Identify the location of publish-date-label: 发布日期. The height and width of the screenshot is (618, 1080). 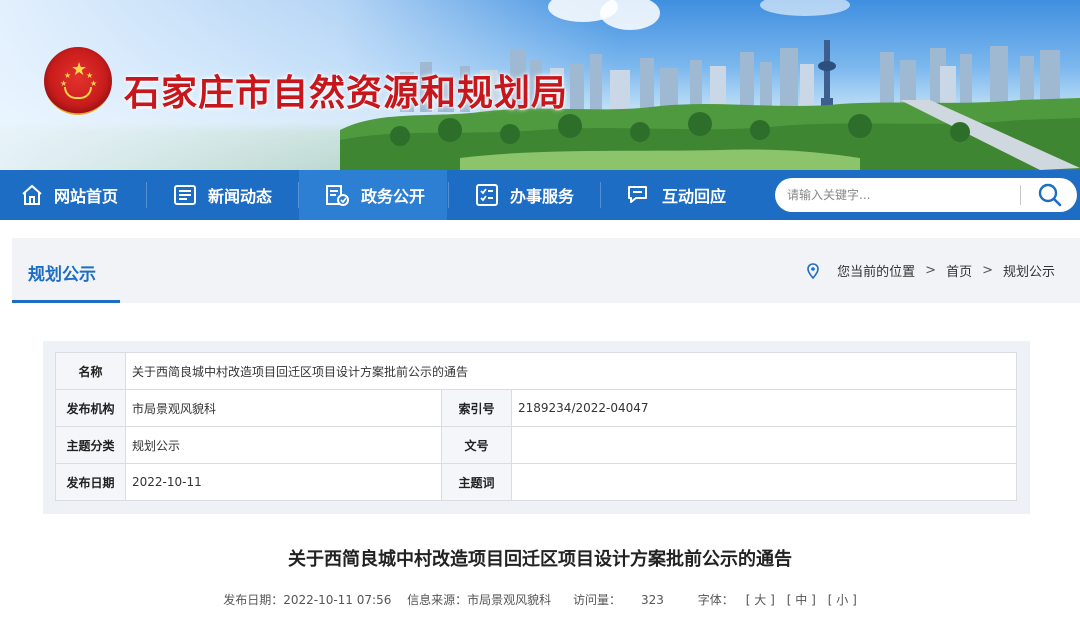
(90, 482).